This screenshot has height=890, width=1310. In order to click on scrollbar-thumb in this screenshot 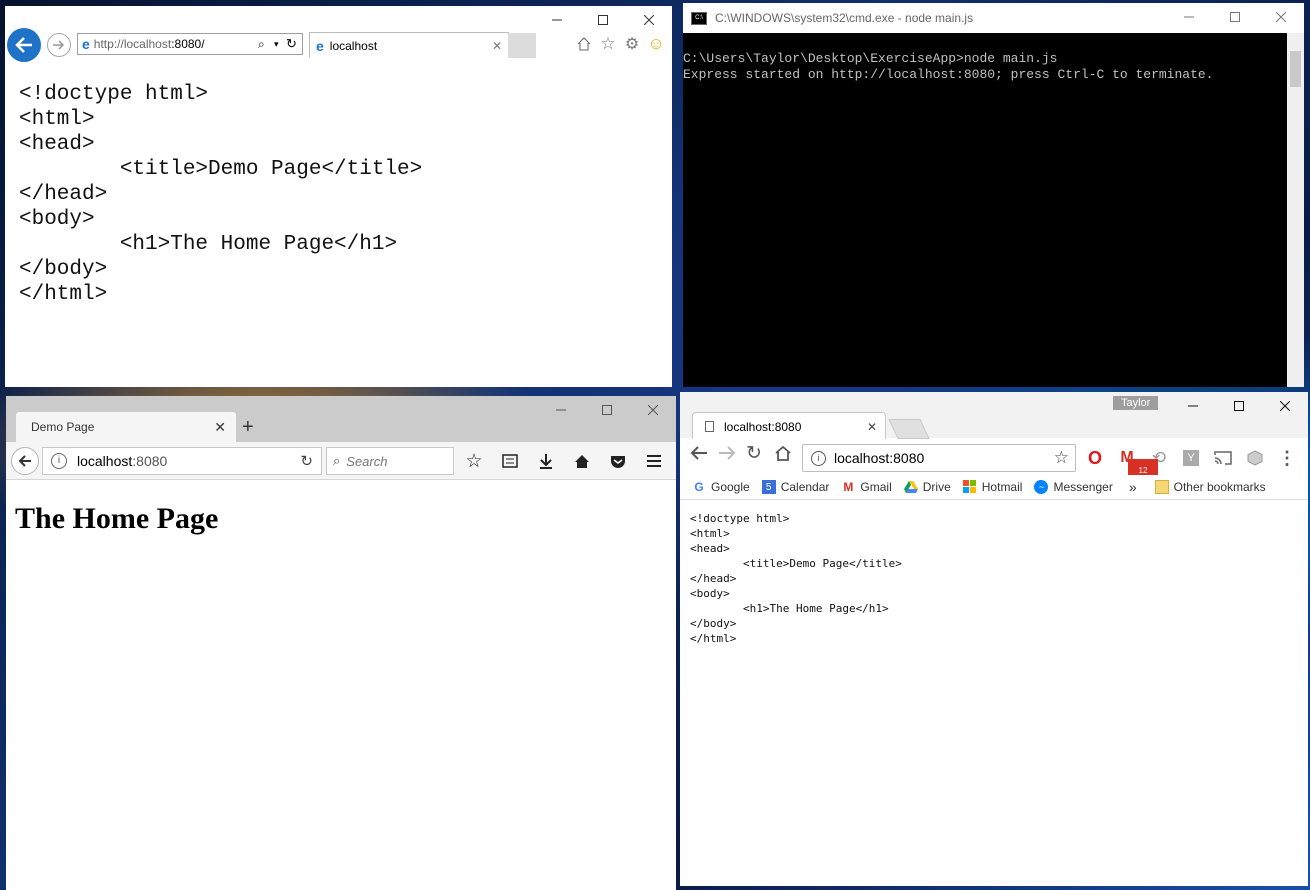, I will do `click(1295, 69)`.